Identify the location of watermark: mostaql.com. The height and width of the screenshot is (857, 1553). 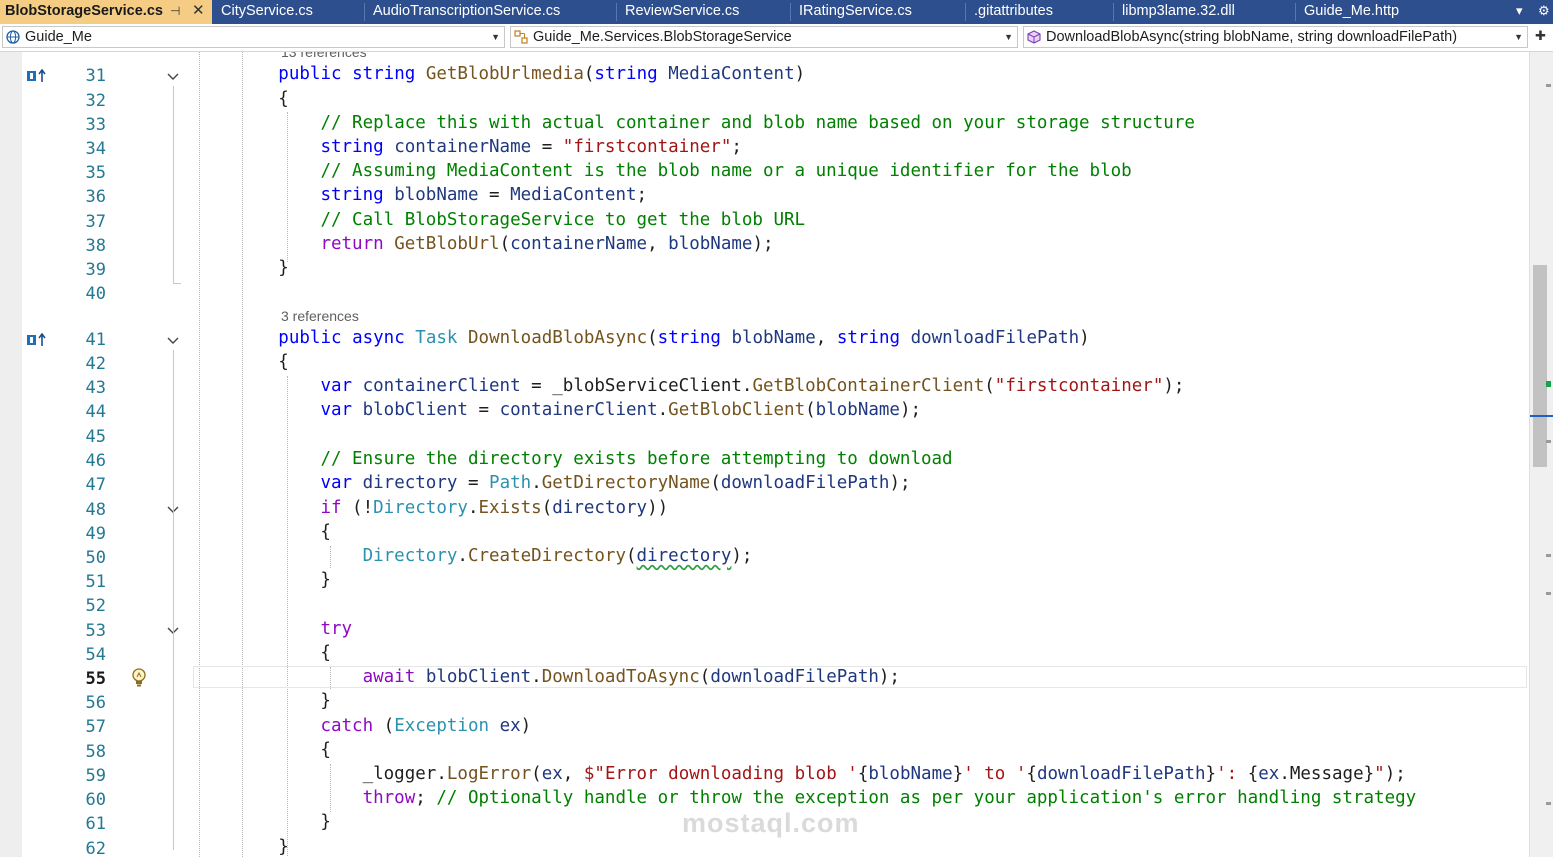
(771, 823).